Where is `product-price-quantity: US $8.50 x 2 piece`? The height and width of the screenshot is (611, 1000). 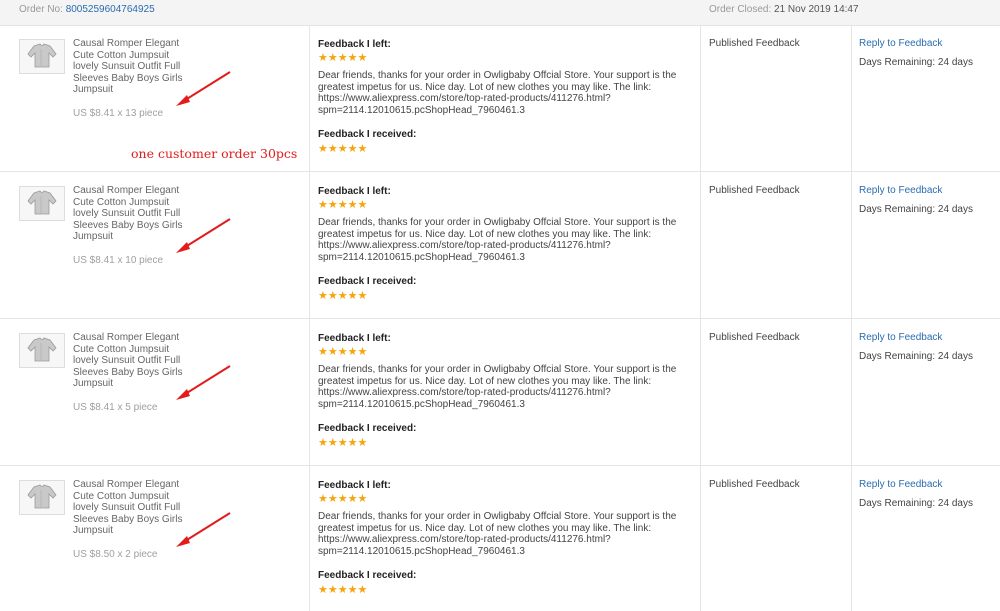 product-price-quantity: US $8.50 x 2 piece is located at coordinates (115, 554).